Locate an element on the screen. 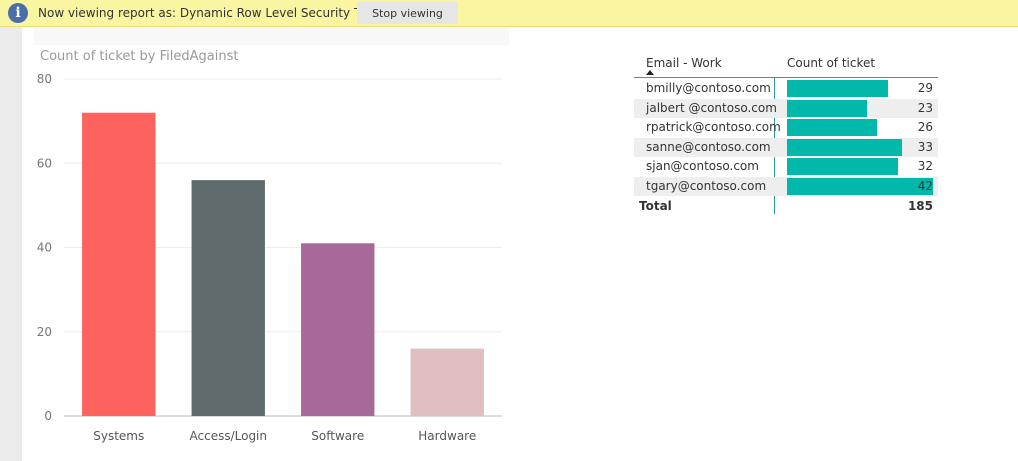 The image size is (1018, 461). bar-systems is located at coordinates (119, 264).